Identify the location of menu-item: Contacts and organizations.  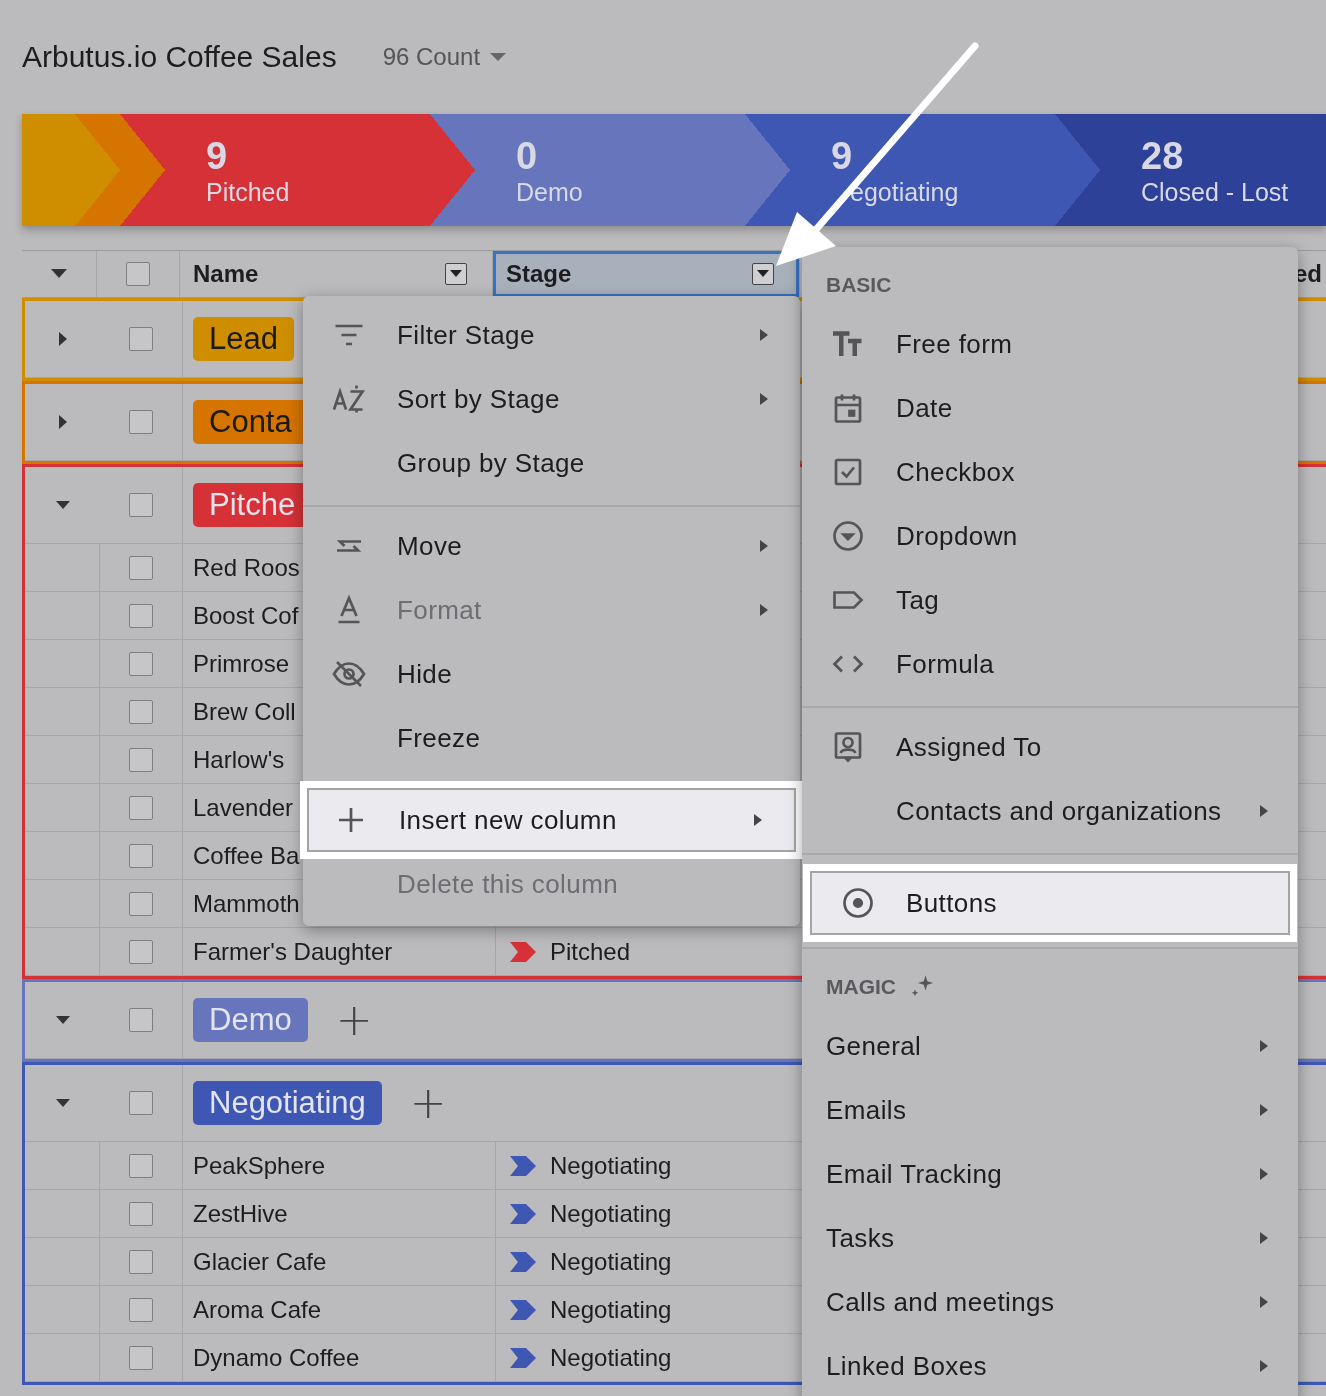
(1050, 811).